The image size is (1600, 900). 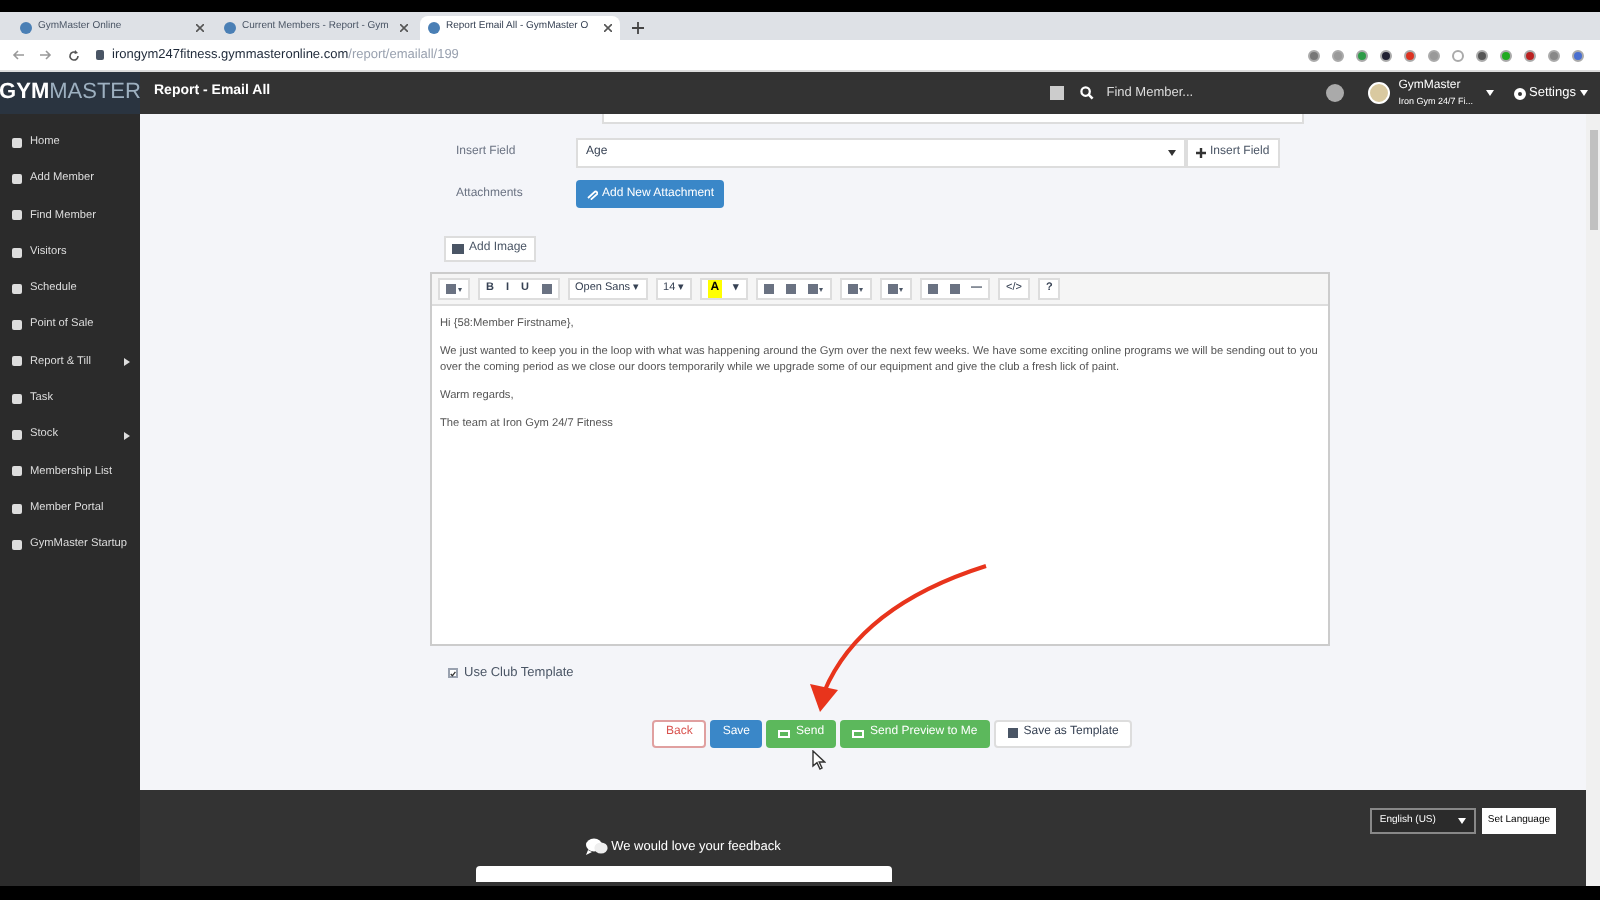 I want to click on back-arrow-icon, so click(x=18, y=55).